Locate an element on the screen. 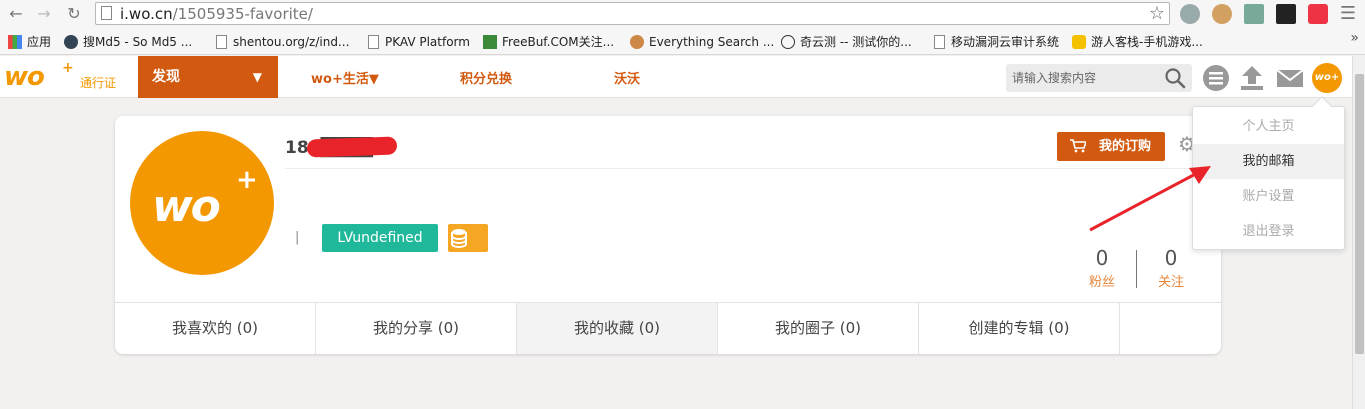 The height and width of the screenshot is (409, 1365). cart-icon is located at coordinates (1078, 146).